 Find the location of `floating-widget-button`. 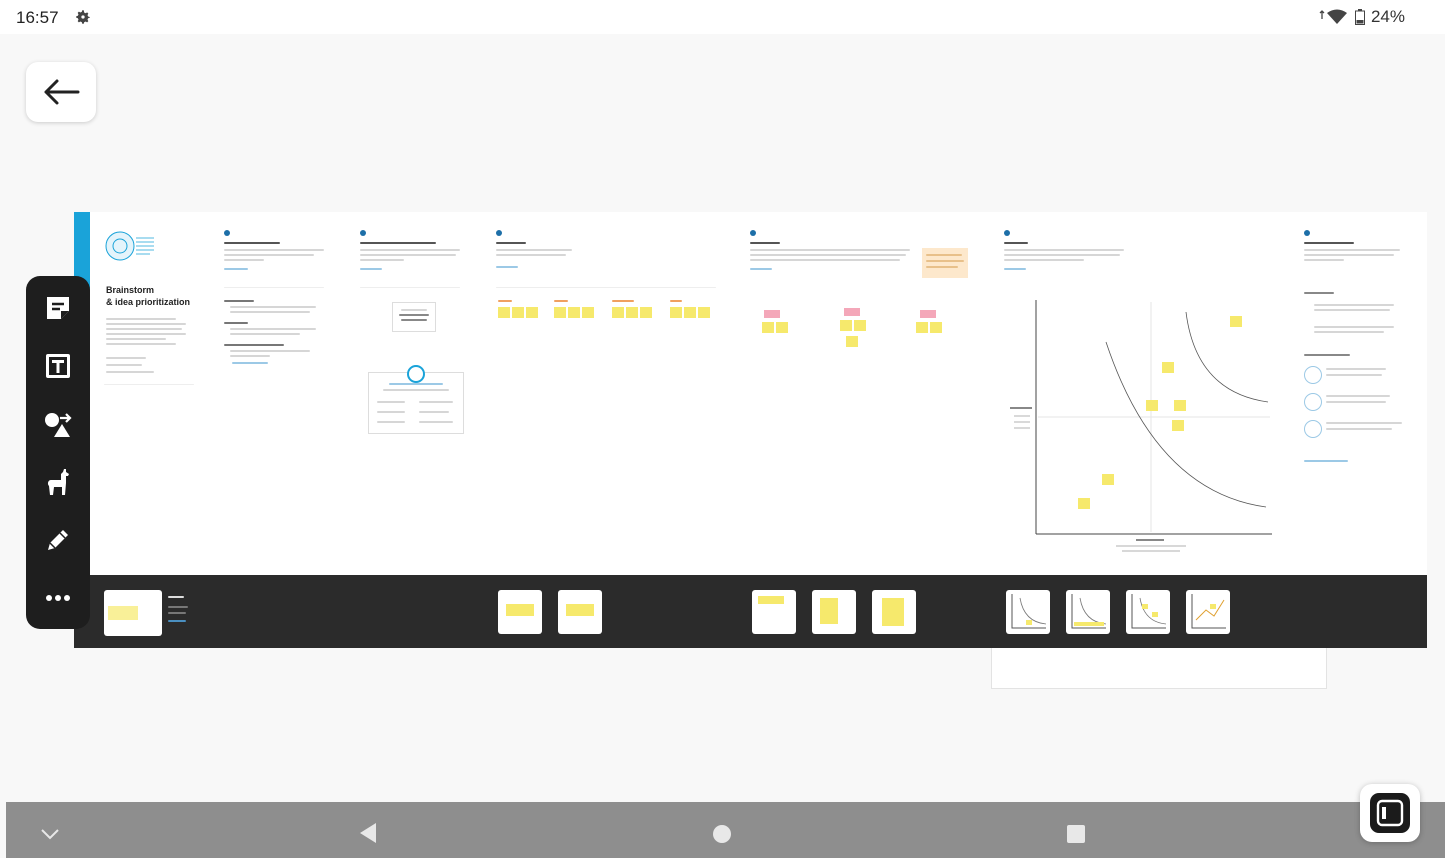

floating-widget-button is located at coordinates (1390, 813).